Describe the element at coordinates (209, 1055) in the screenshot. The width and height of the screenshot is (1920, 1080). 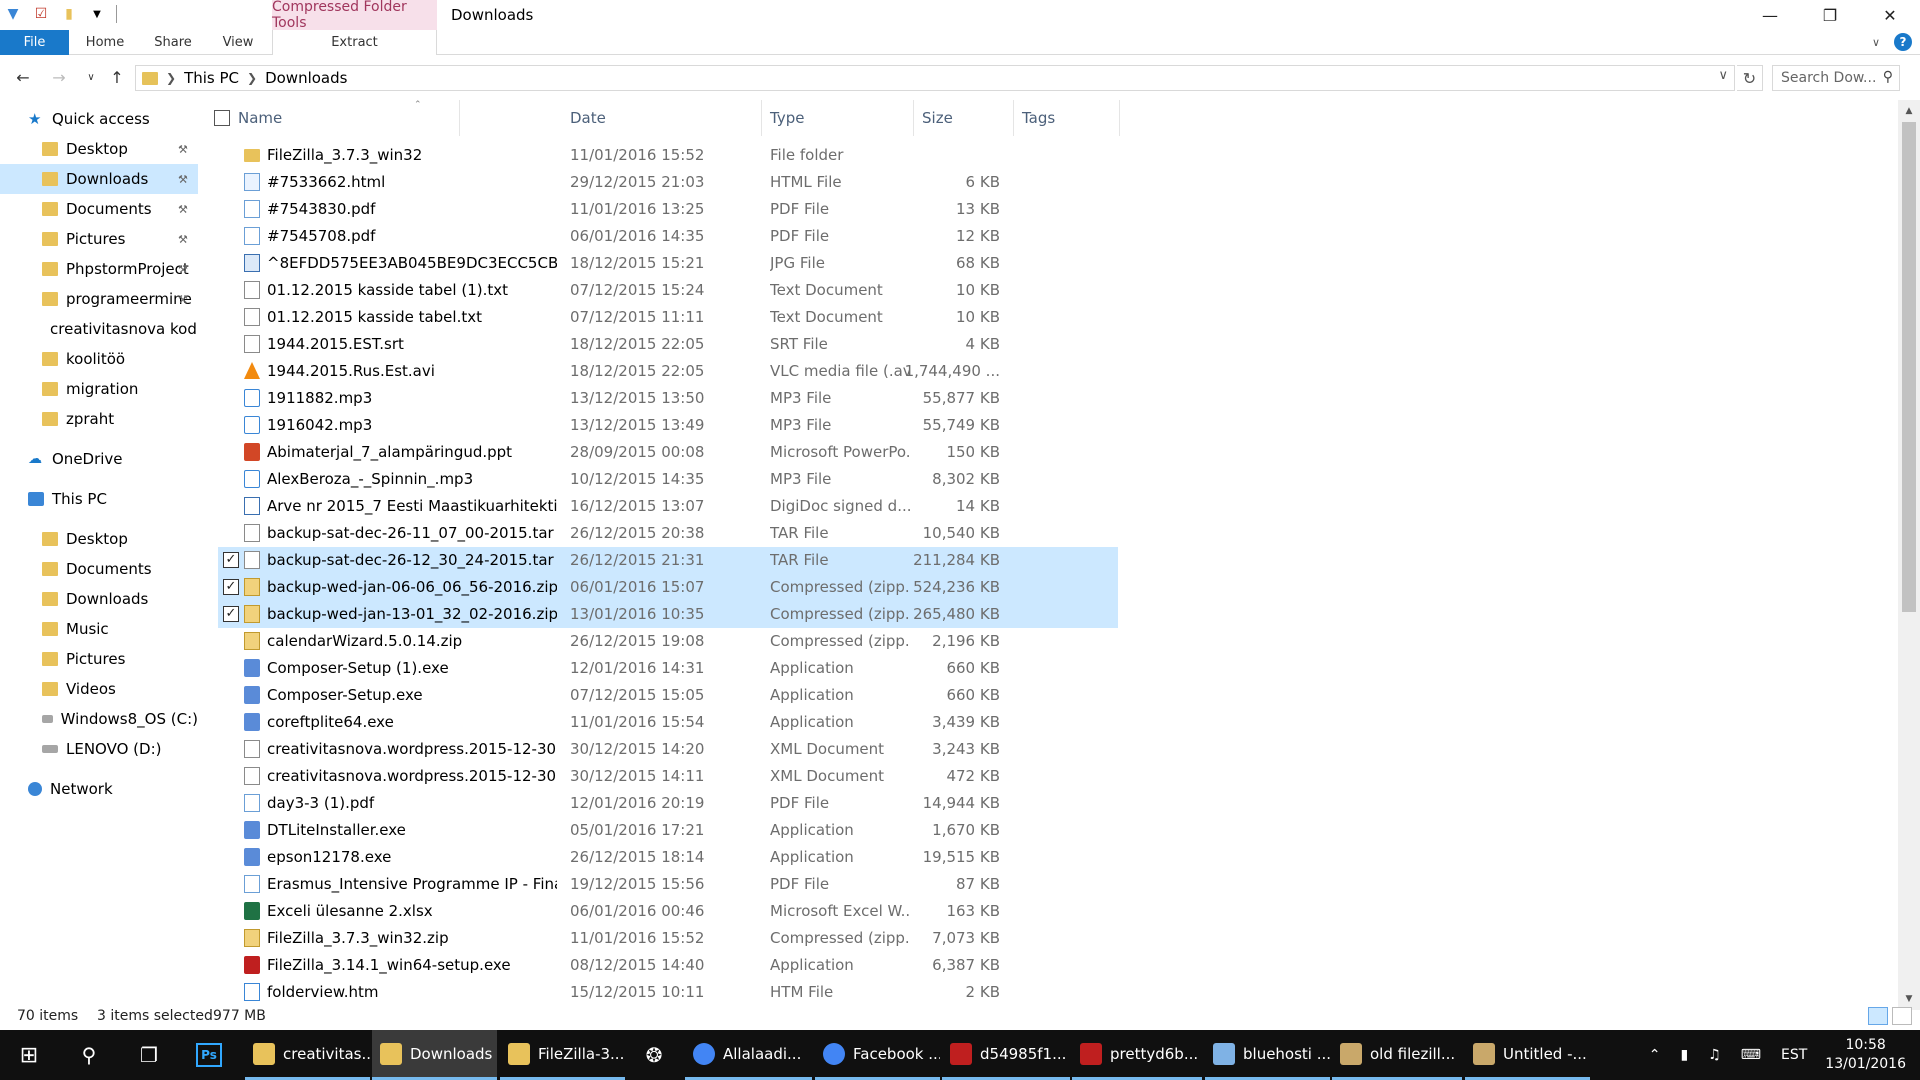
I see `photoshop-icon: Ps` at that location.